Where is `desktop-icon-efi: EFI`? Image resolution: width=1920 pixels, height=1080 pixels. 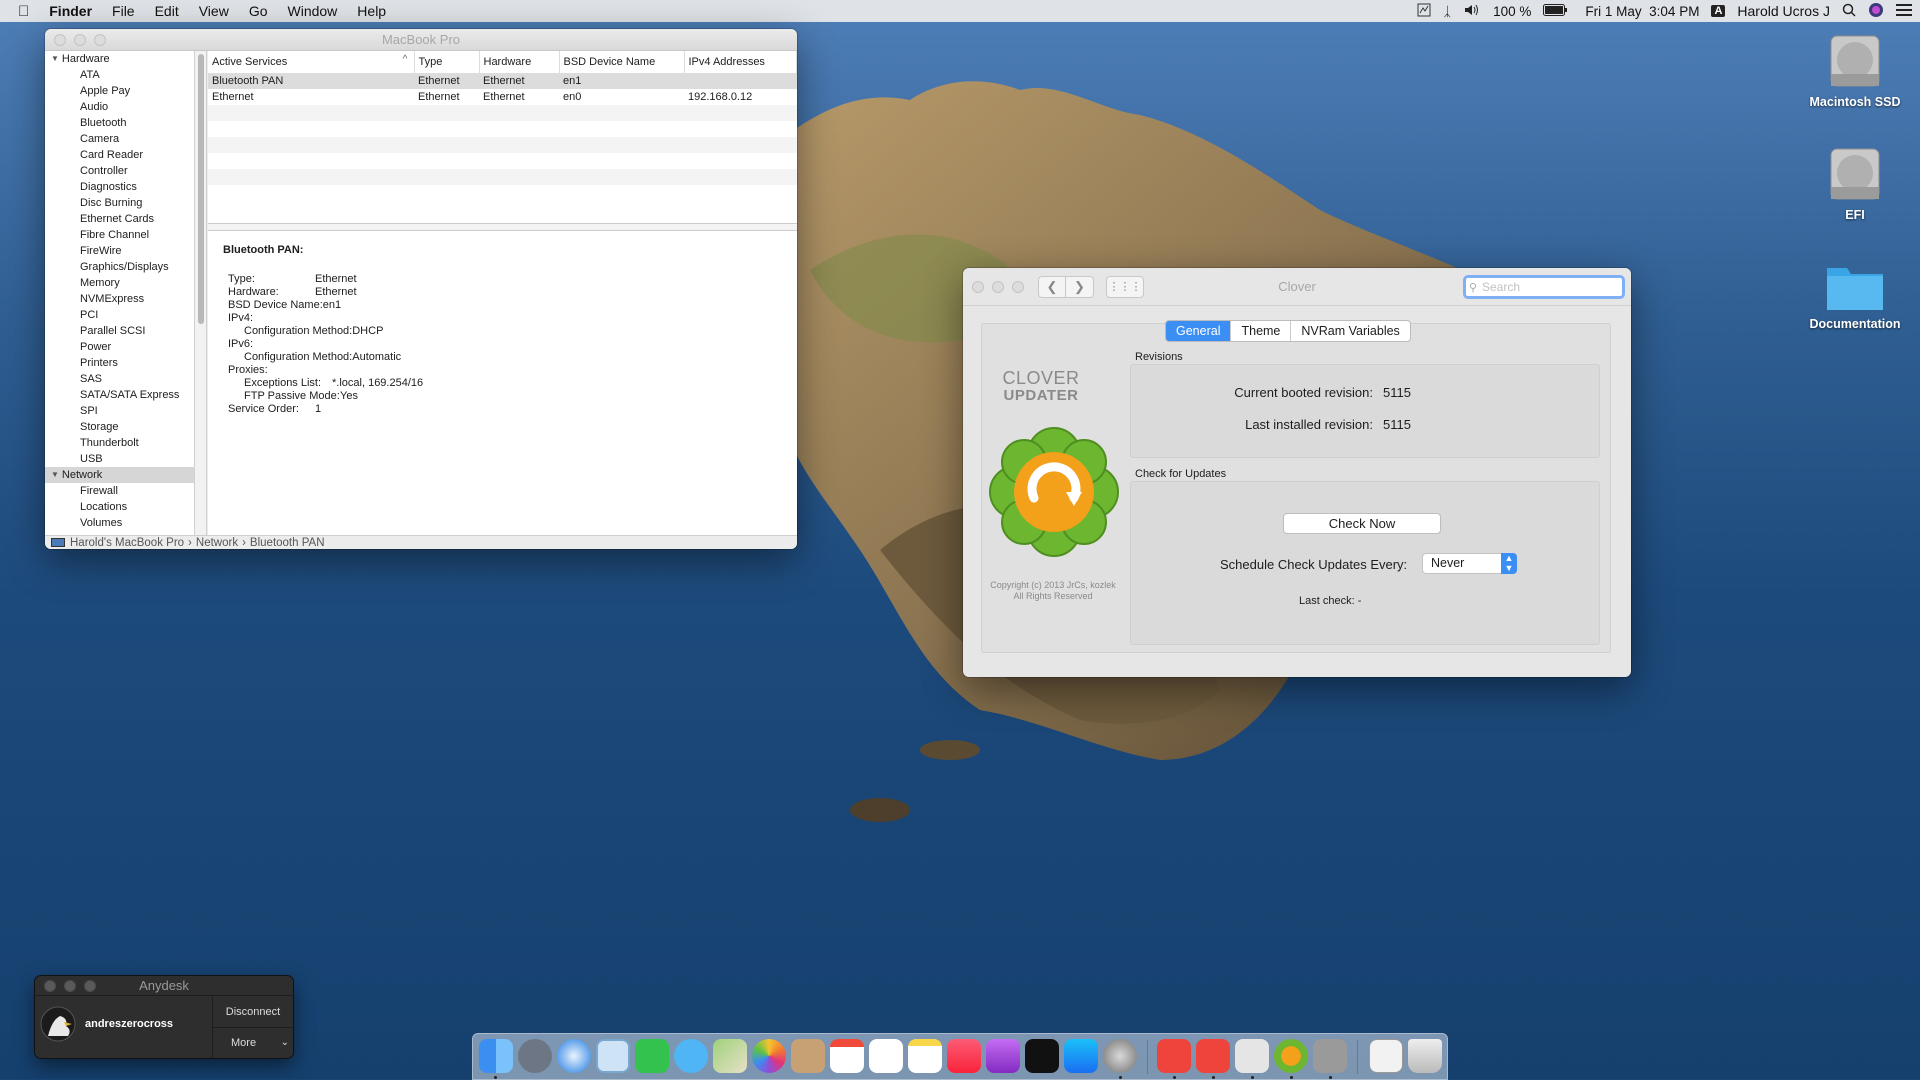 desktop-icon-efi: EFI is located at coordinates (1852, 182).